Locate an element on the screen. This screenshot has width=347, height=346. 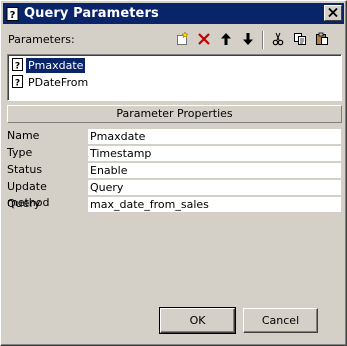
list-item: ? Pmaxdate is located at coordinates (49, 65).